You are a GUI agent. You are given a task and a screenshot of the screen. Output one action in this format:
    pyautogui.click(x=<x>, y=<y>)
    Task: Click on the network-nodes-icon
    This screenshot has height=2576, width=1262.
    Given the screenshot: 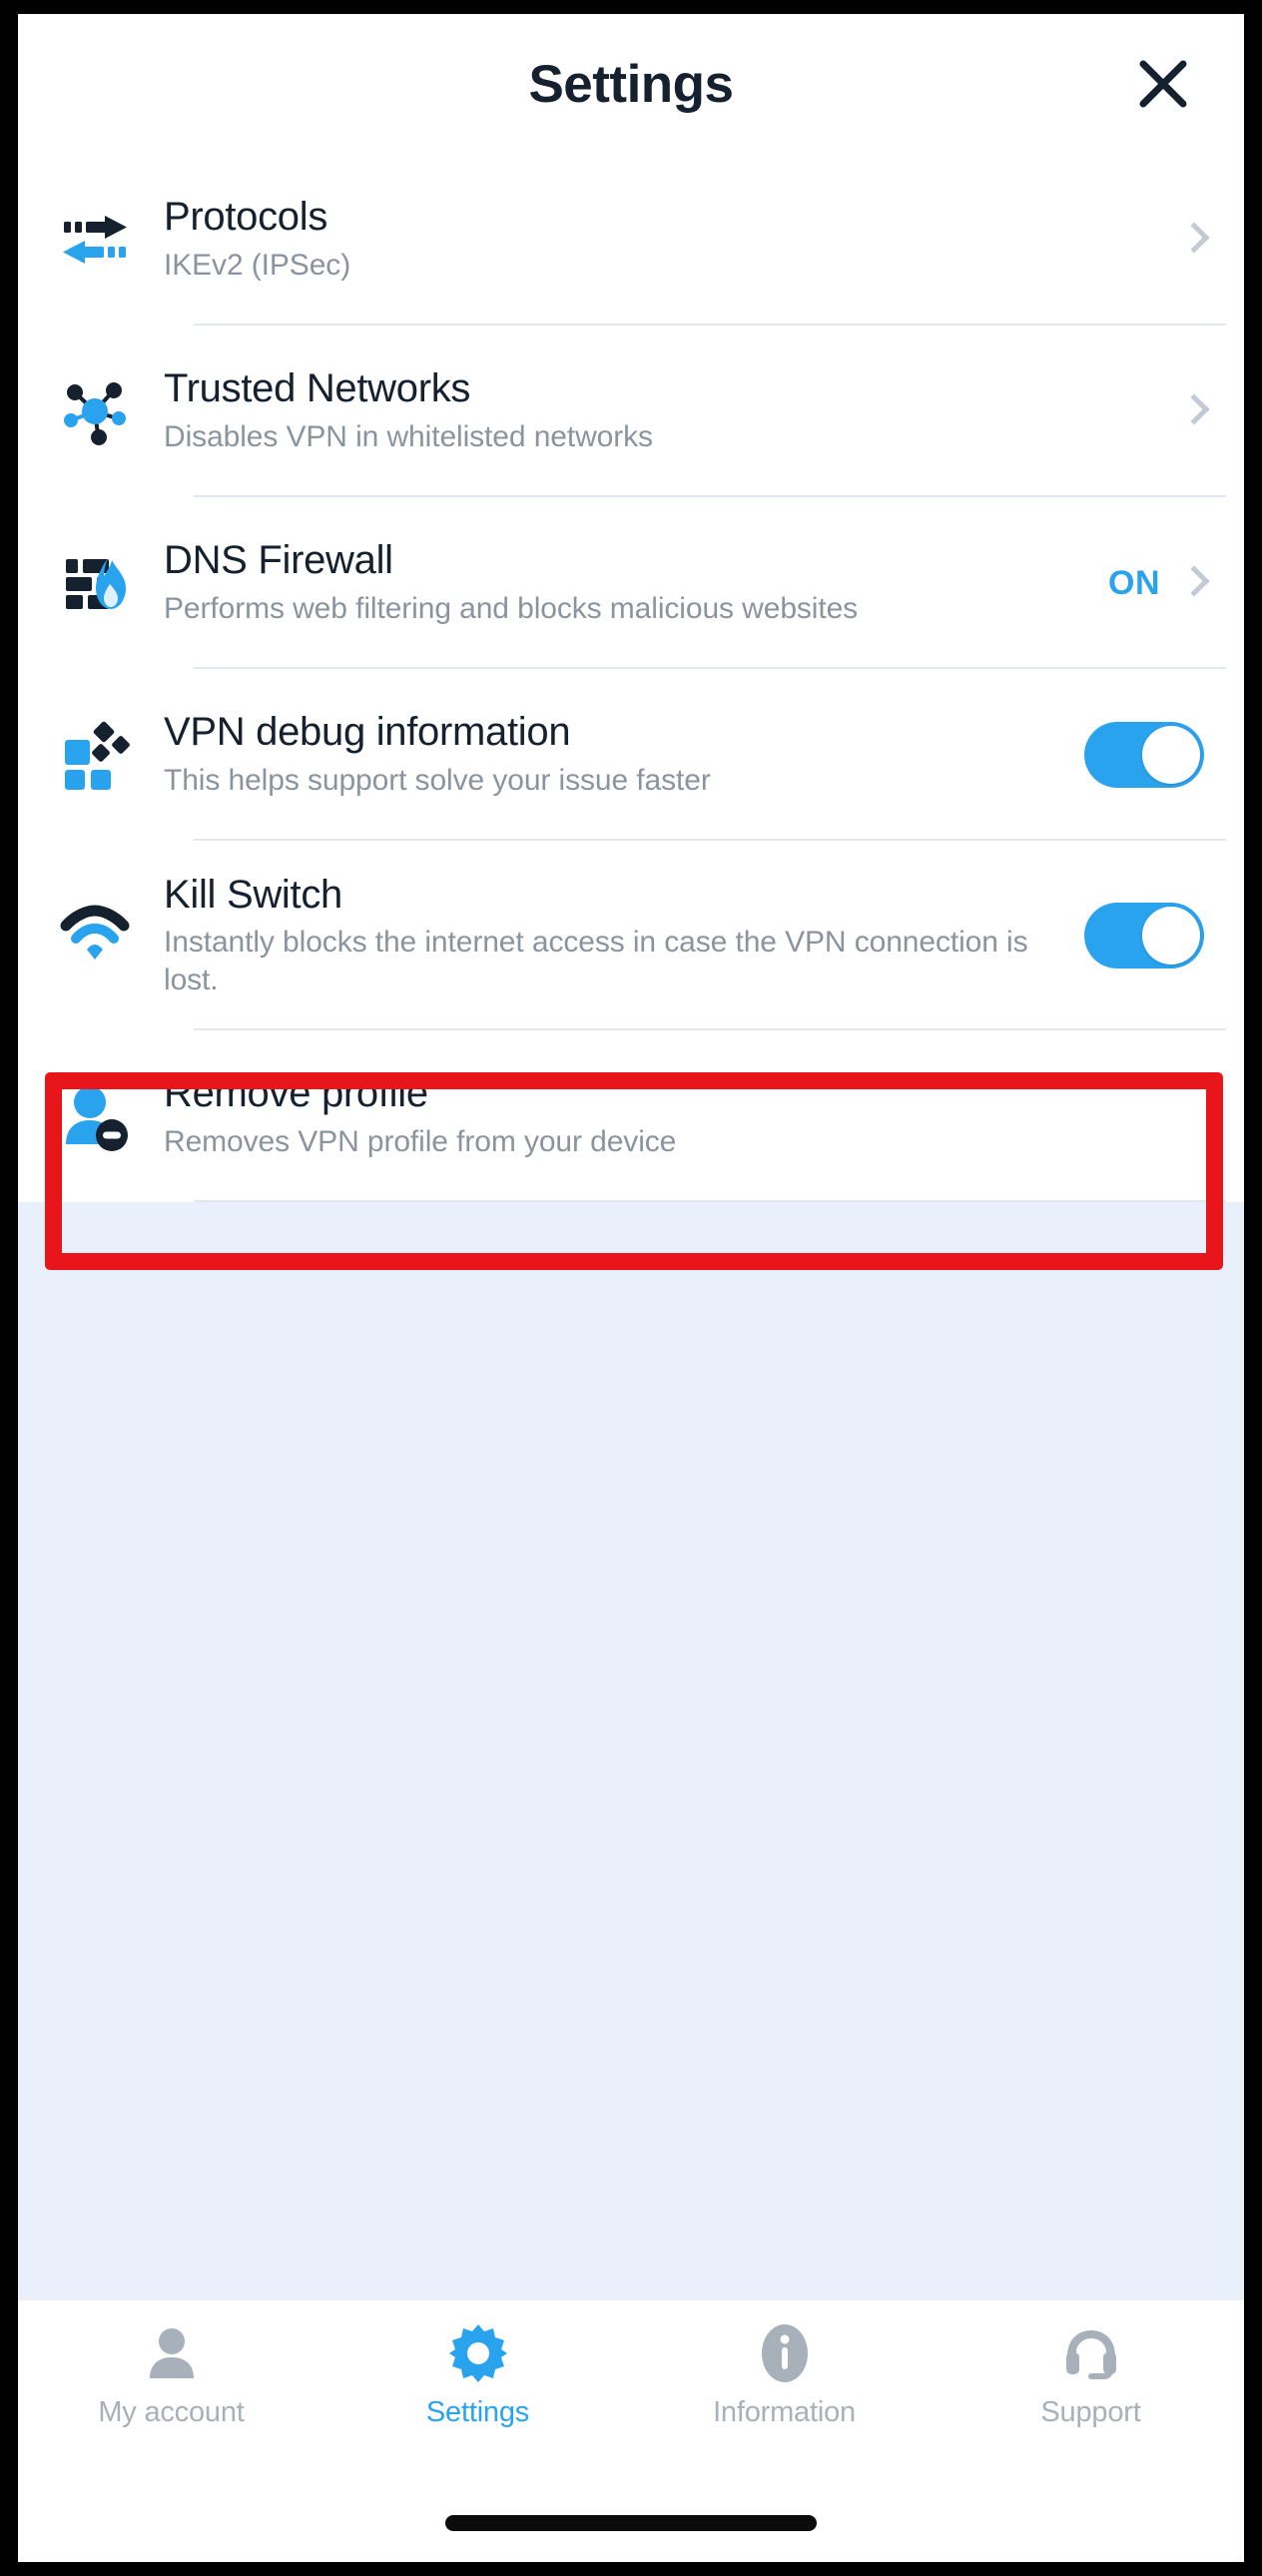 What is the action you would take?
    pyautogui.click(x=95, y=411)
    